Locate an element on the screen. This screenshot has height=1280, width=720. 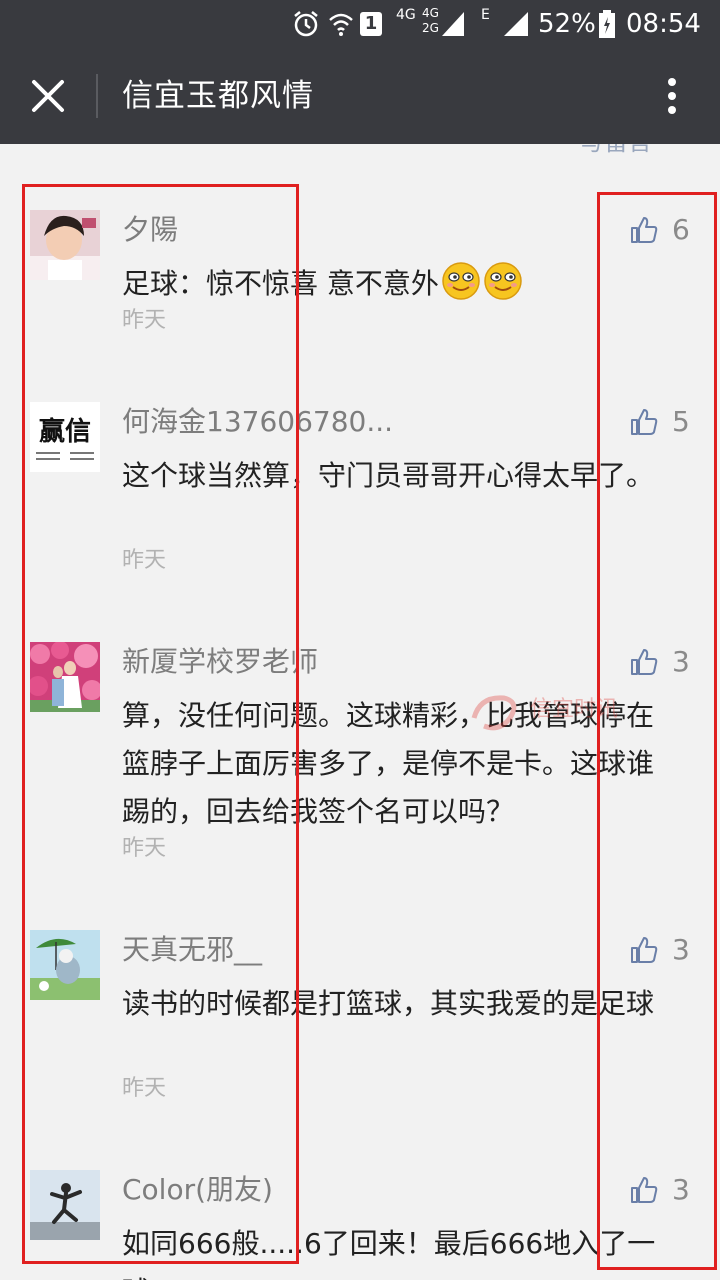
clock: 08:54 is located at coordinates (663, 24).